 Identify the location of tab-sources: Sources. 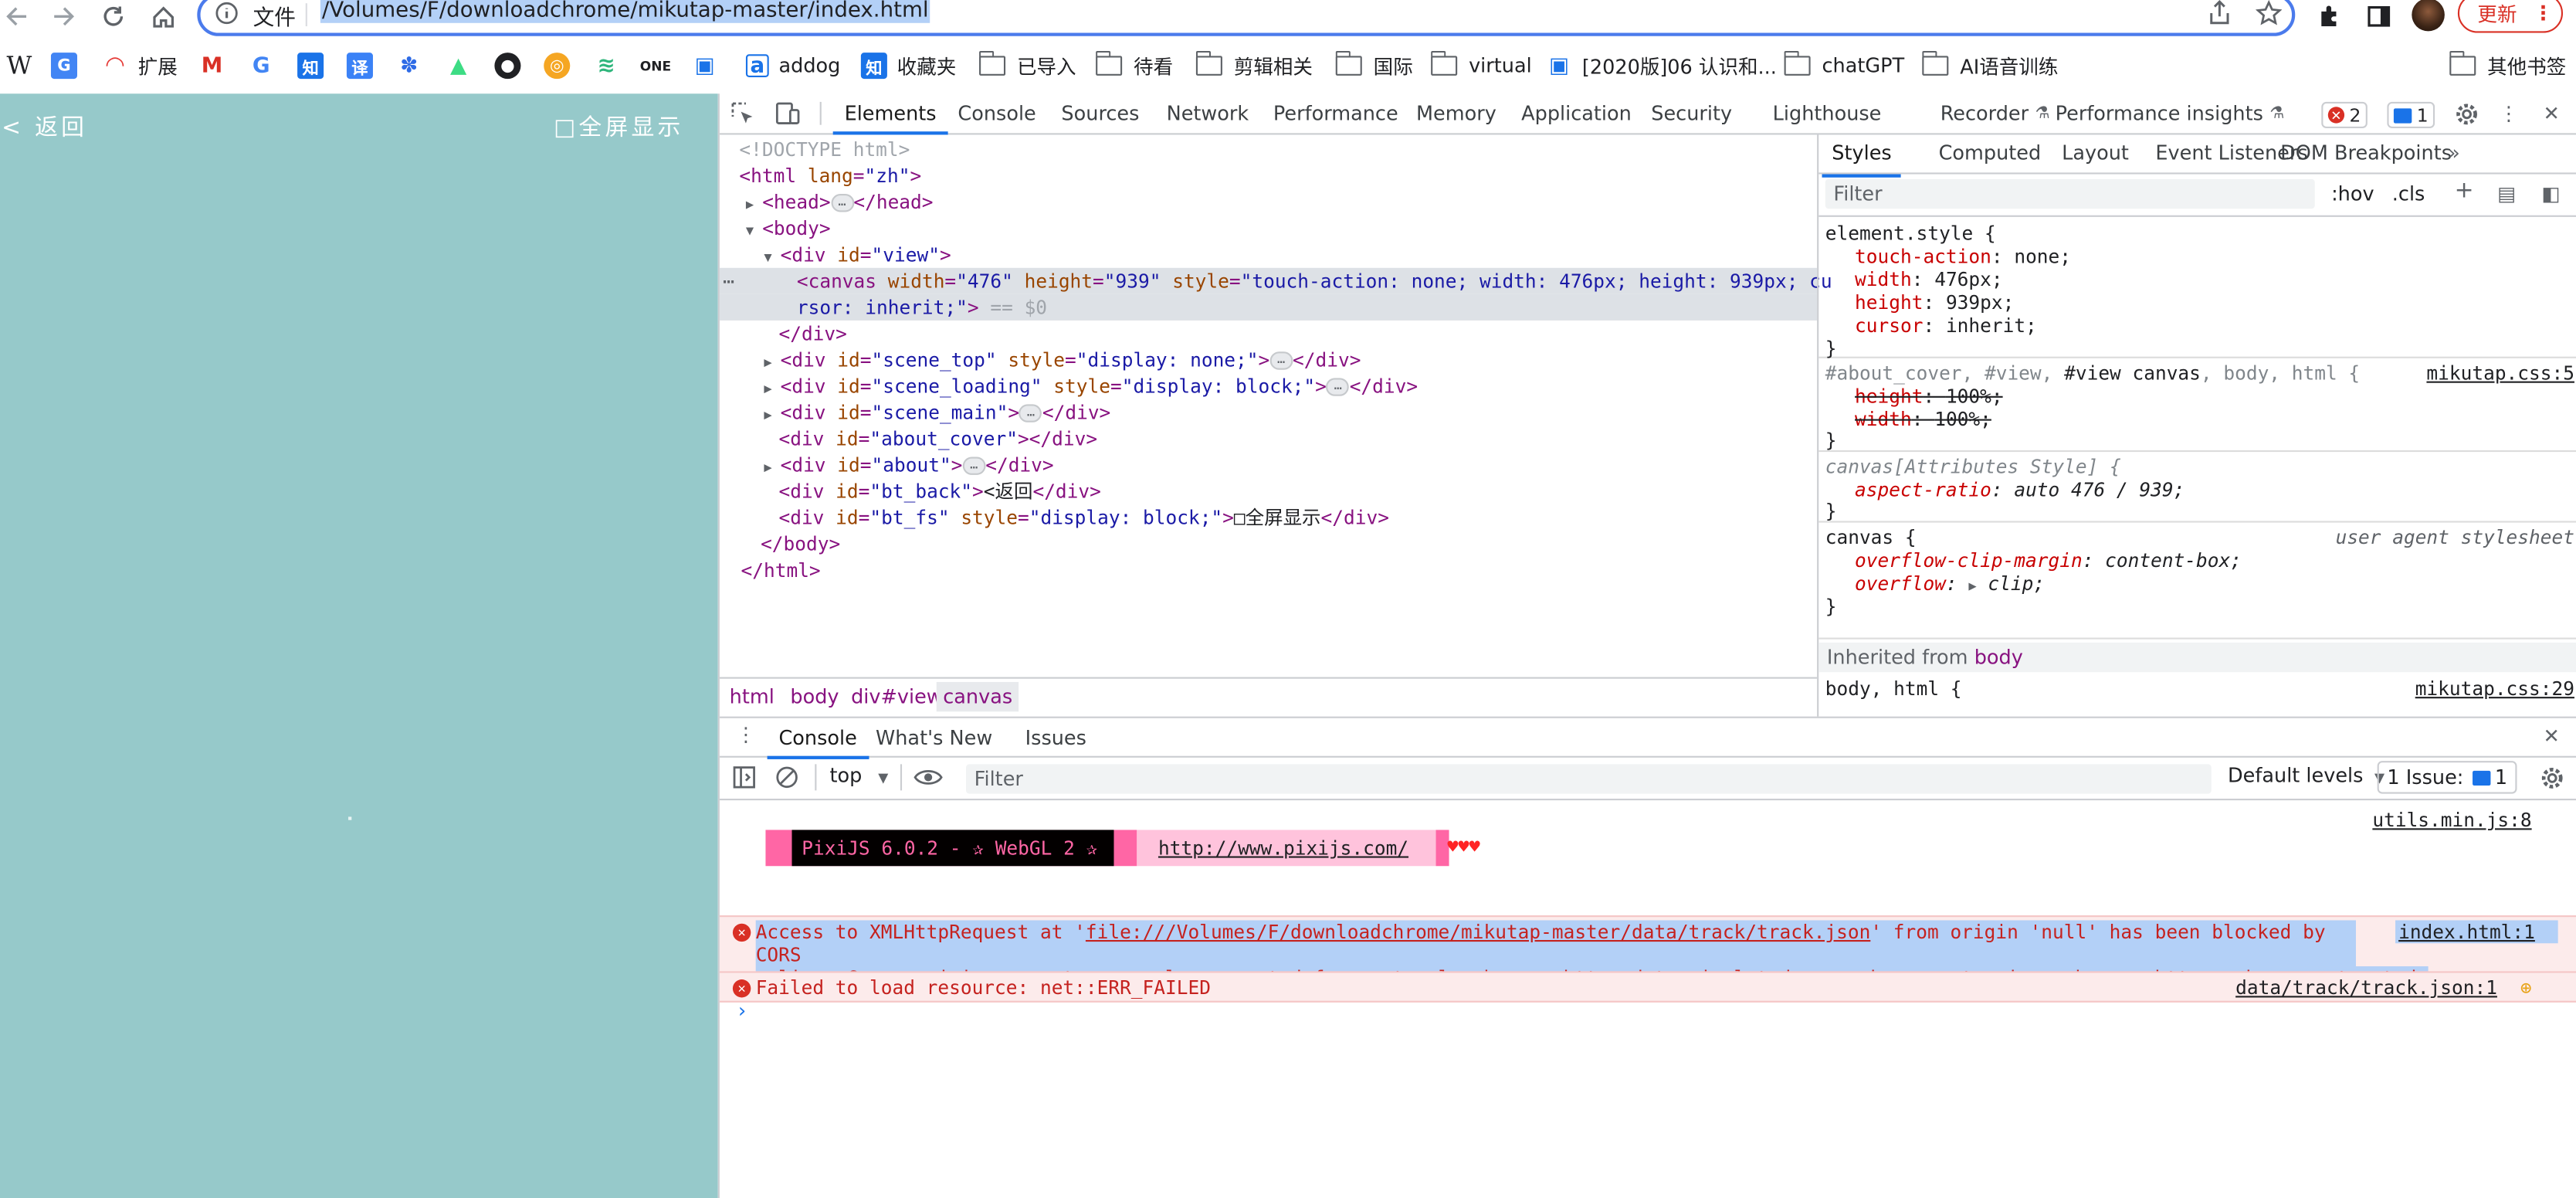
(1100, 113).